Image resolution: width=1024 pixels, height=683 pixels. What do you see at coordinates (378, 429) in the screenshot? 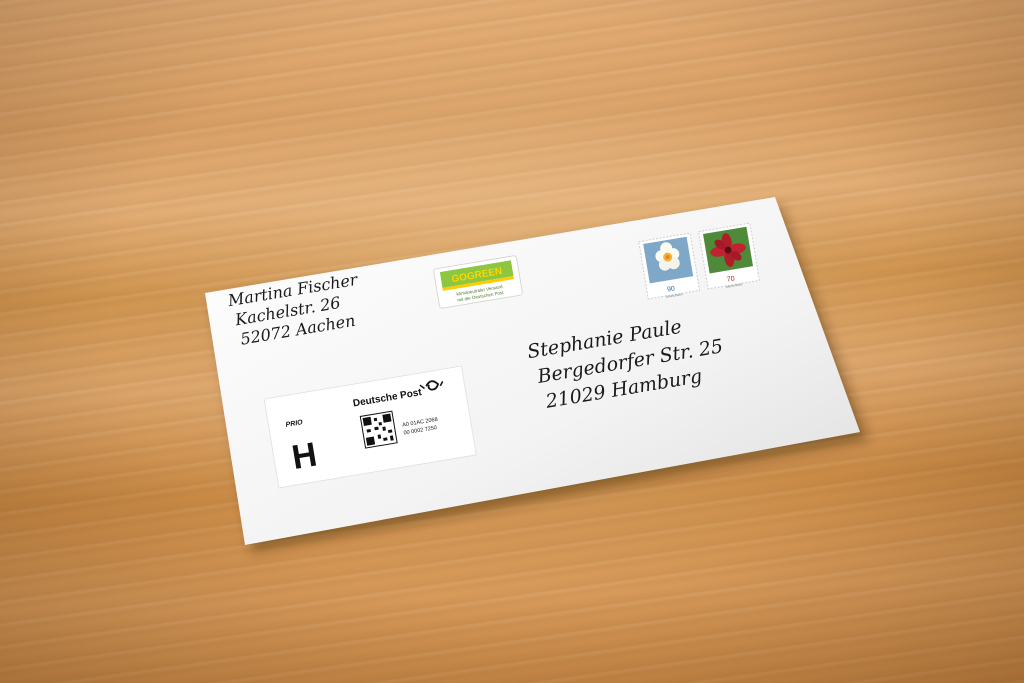
I see `qr-code-icon` at bounding box center [378, 429].